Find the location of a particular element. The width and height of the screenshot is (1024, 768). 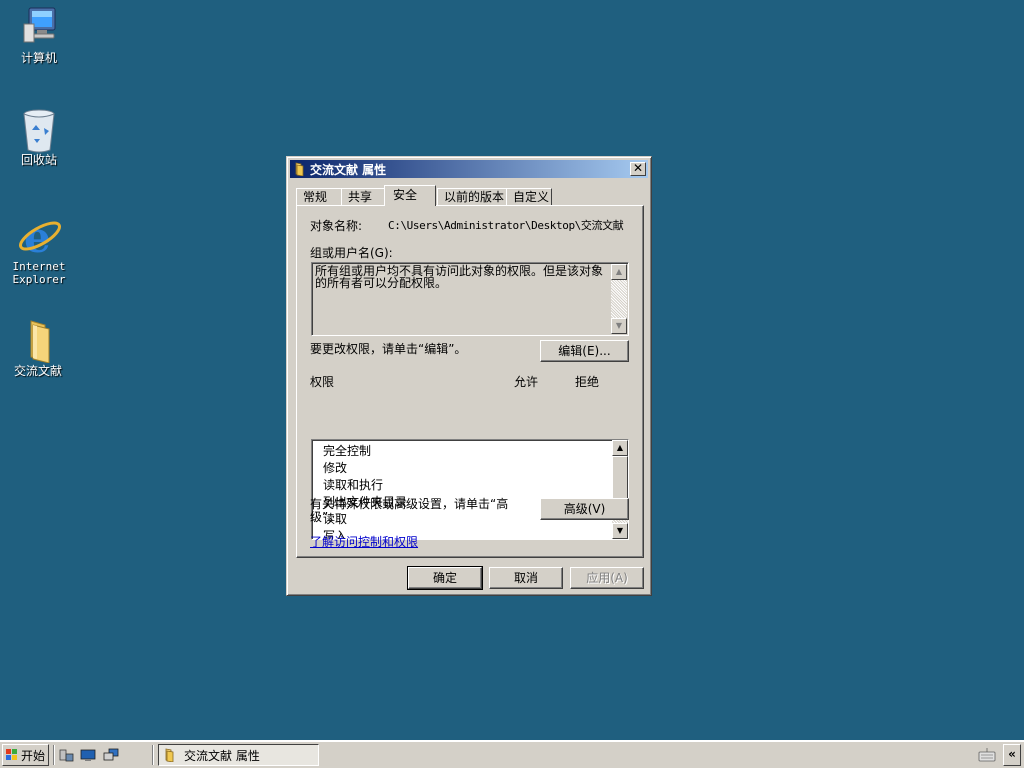

desktop-icon-computer: 计算机 is located at coordinates (39, 34).